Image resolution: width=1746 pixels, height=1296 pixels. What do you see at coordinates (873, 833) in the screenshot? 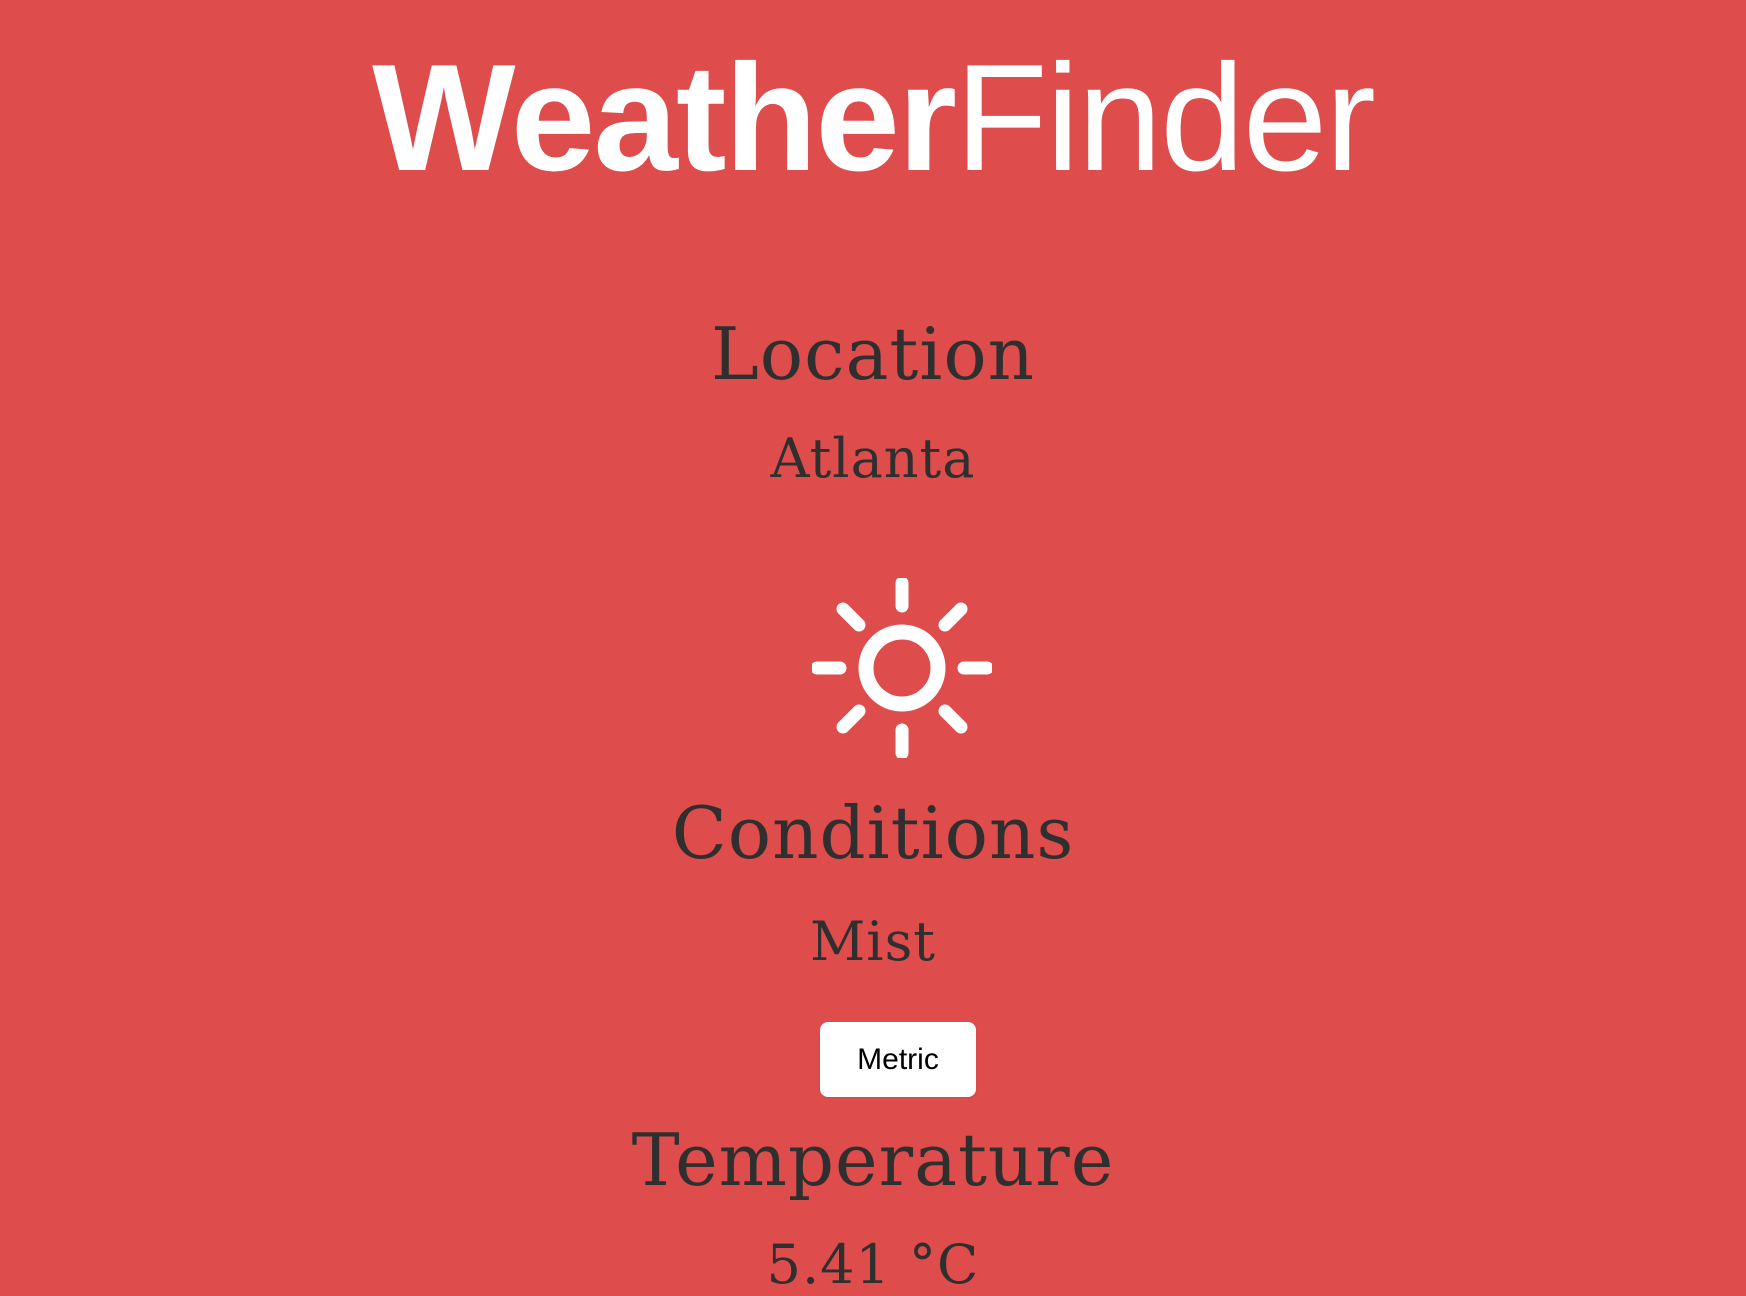
I see `conditions-label: Conditions` at bounding box center [873, 833].